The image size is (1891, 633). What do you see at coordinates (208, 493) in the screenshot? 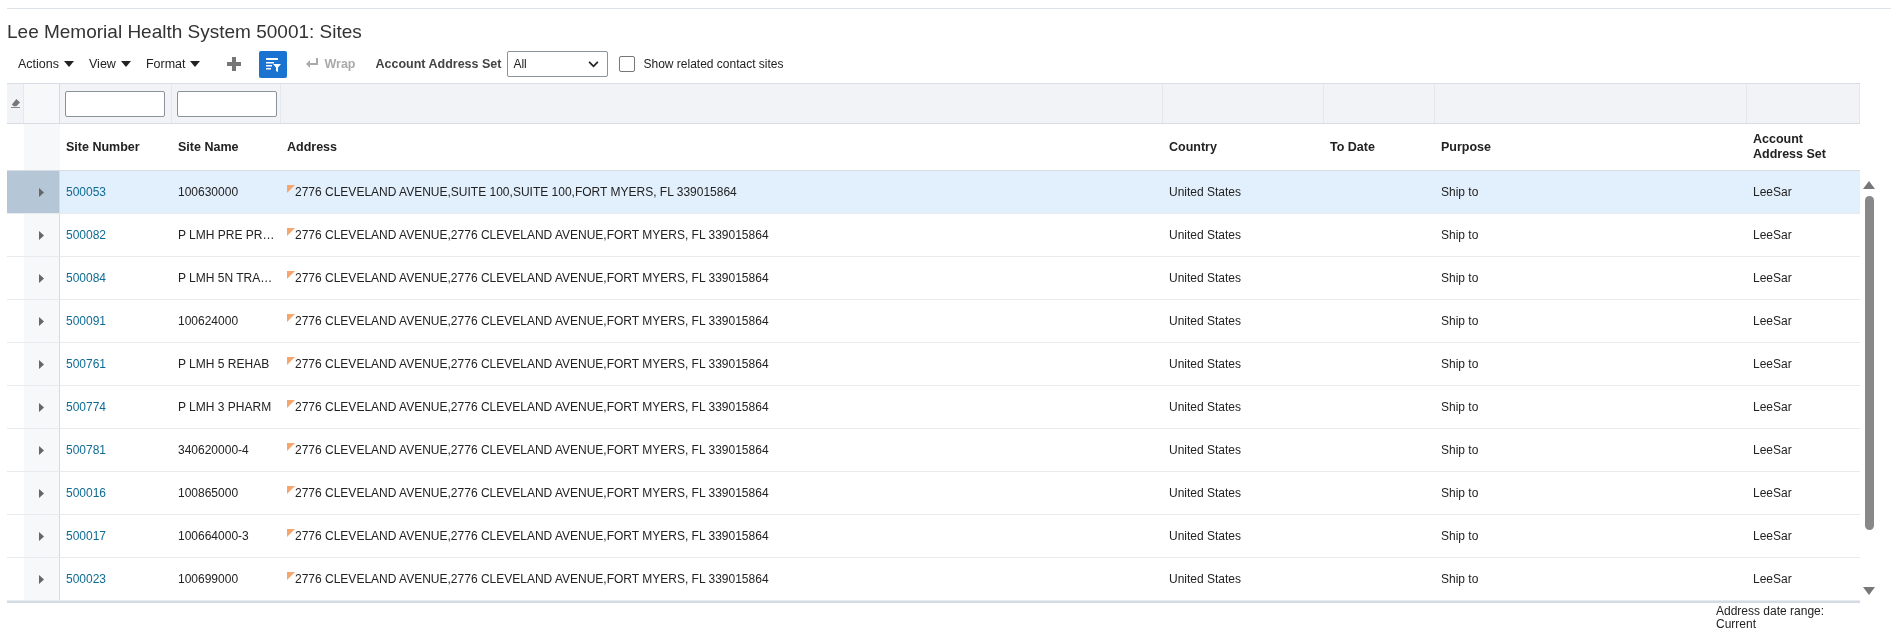
I see `site-name-cell: 100865000` at bounding box center [208, 493].